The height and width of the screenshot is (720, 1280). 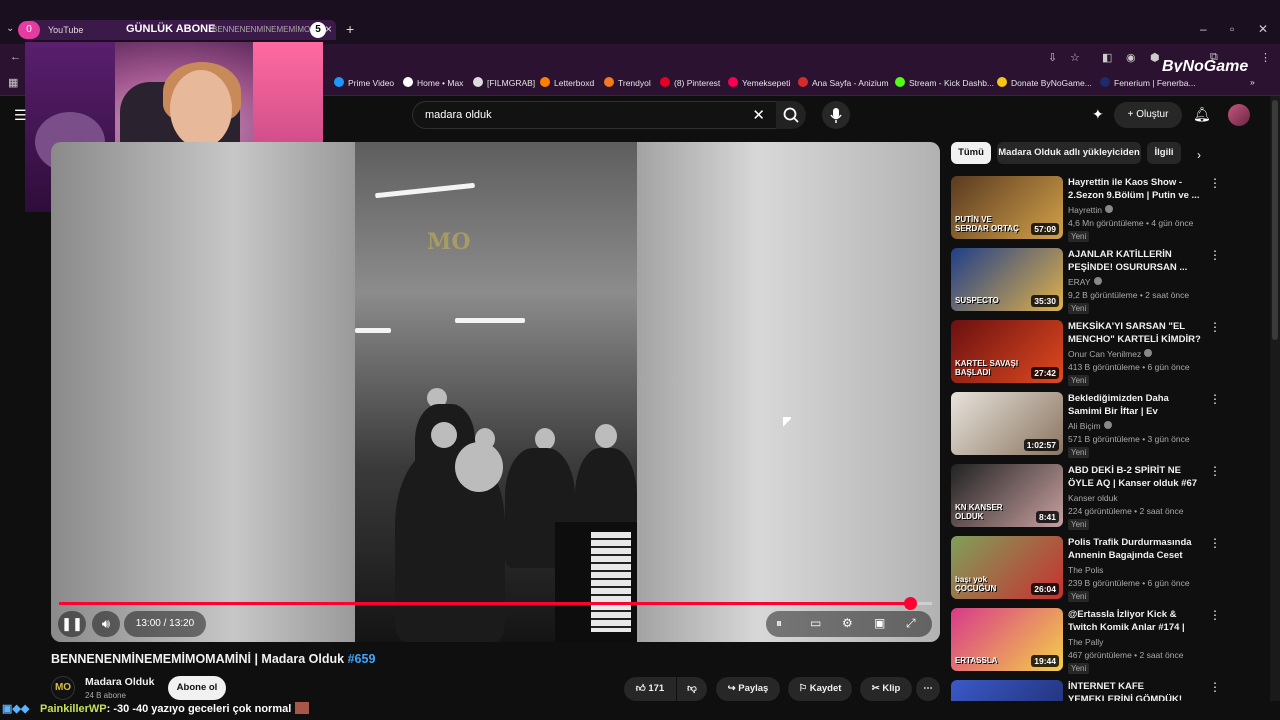 What do you see at coordinates (1155, 57) in the screenshot?
I see `extension-adblock-icon: ⬢` at bounding box center [1155, 57].